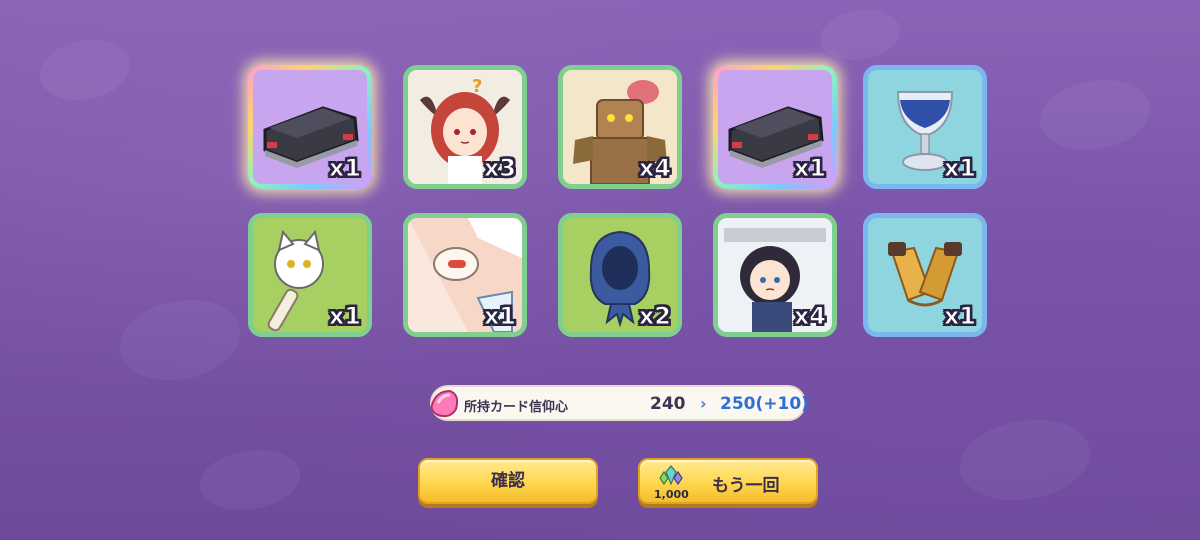 The width and height of the screenshot is (1200, 540). I want to click on card-faith-bar: 所持カード信仰心 240 › 250(+10), so click(619, 403).